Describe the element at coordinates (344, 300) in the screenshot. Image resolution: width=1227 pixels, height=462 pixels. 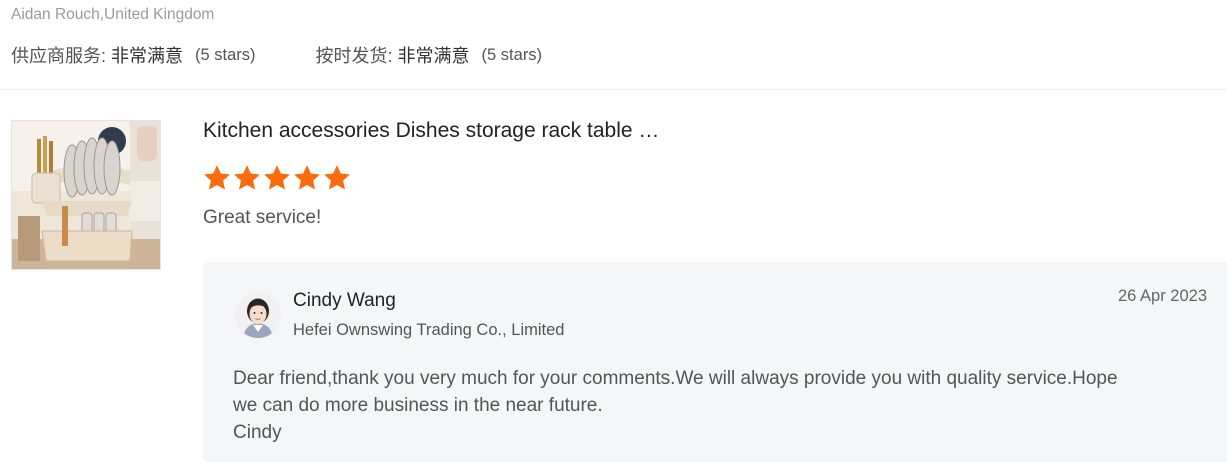
I see `replier-name: Cindy Wang` at that location.